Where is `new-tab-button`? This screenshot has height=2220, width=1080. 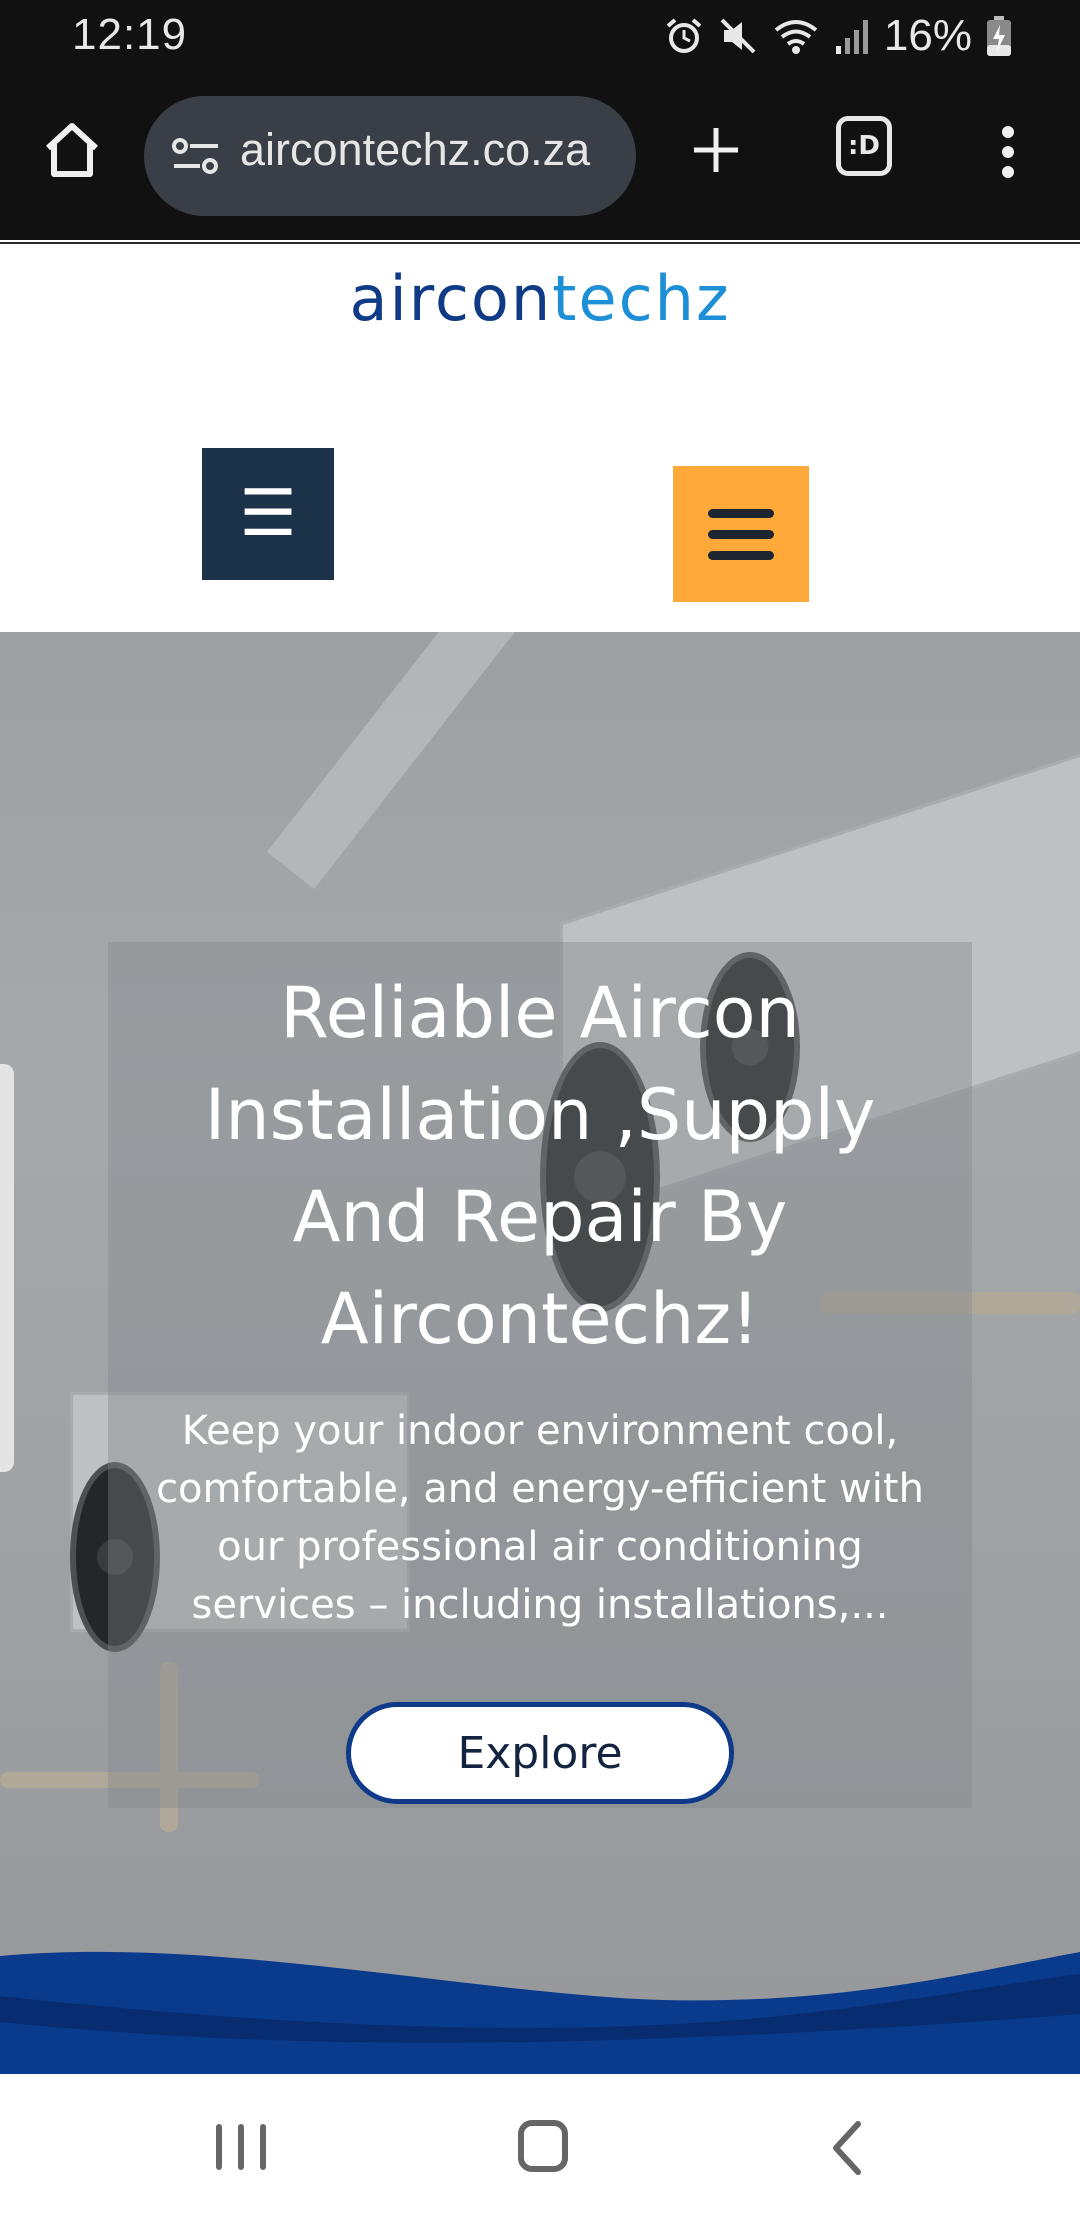
new-tab-button is located at coordinates (716, 150).